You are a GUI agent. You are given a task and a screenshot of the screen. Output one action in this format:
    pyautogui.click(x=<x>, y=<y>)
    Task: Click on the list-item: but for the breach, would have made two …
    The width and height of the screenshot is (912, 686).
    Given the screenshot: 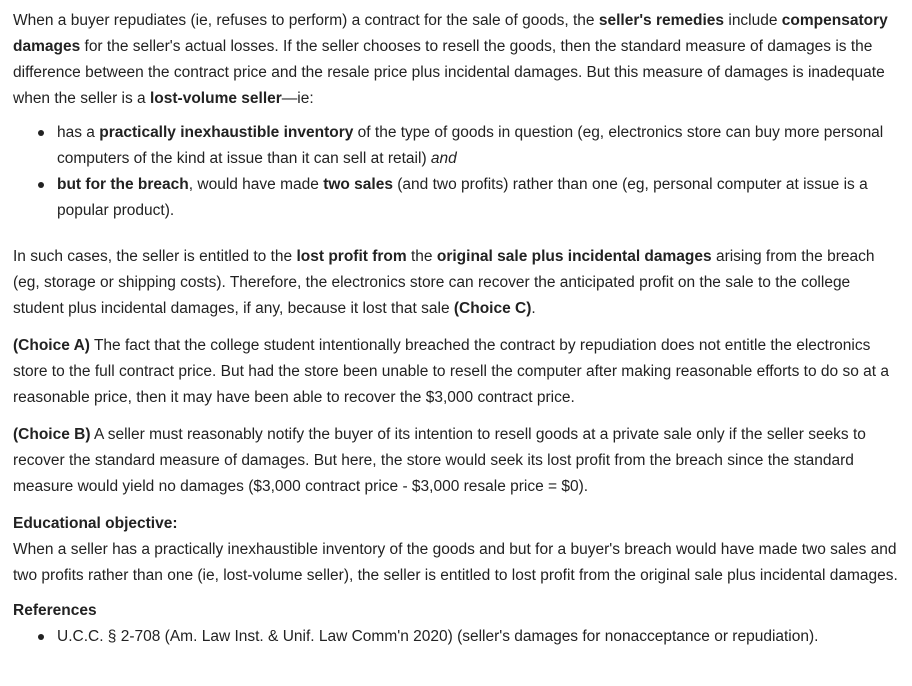 What is the action you would take?
    pyautogui.click(x=468, y=198)
    